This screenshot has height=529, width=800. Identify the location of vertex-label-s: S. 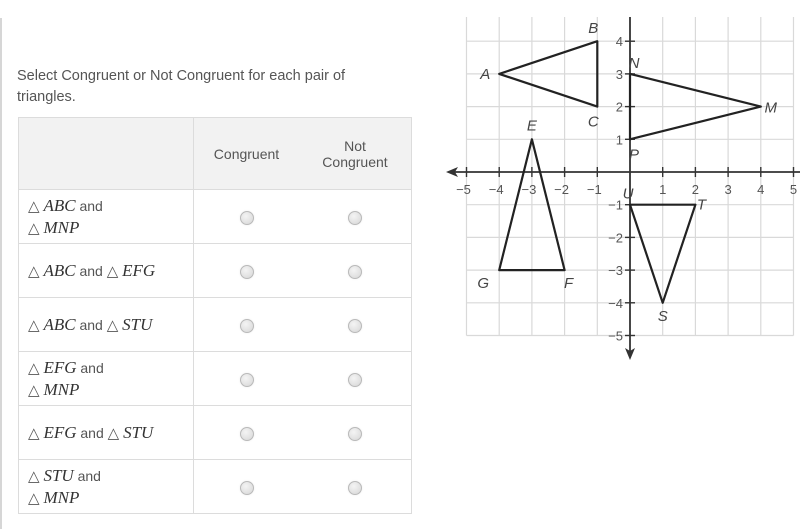
(663, 316).